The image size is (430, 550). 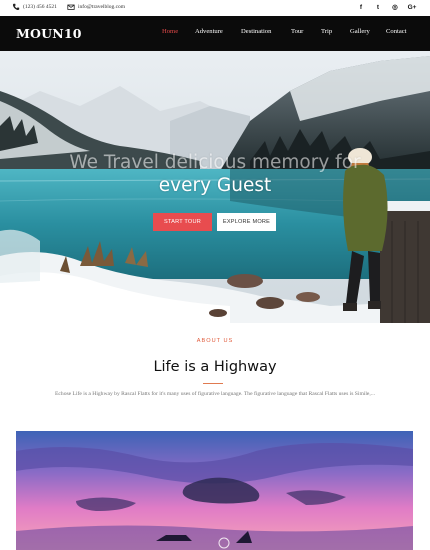 What do you see at coordinates (215, 162) in the screenshot?
I see `hero-title-line1: We Travel delicious memory for` at bounding box center [215, 162].